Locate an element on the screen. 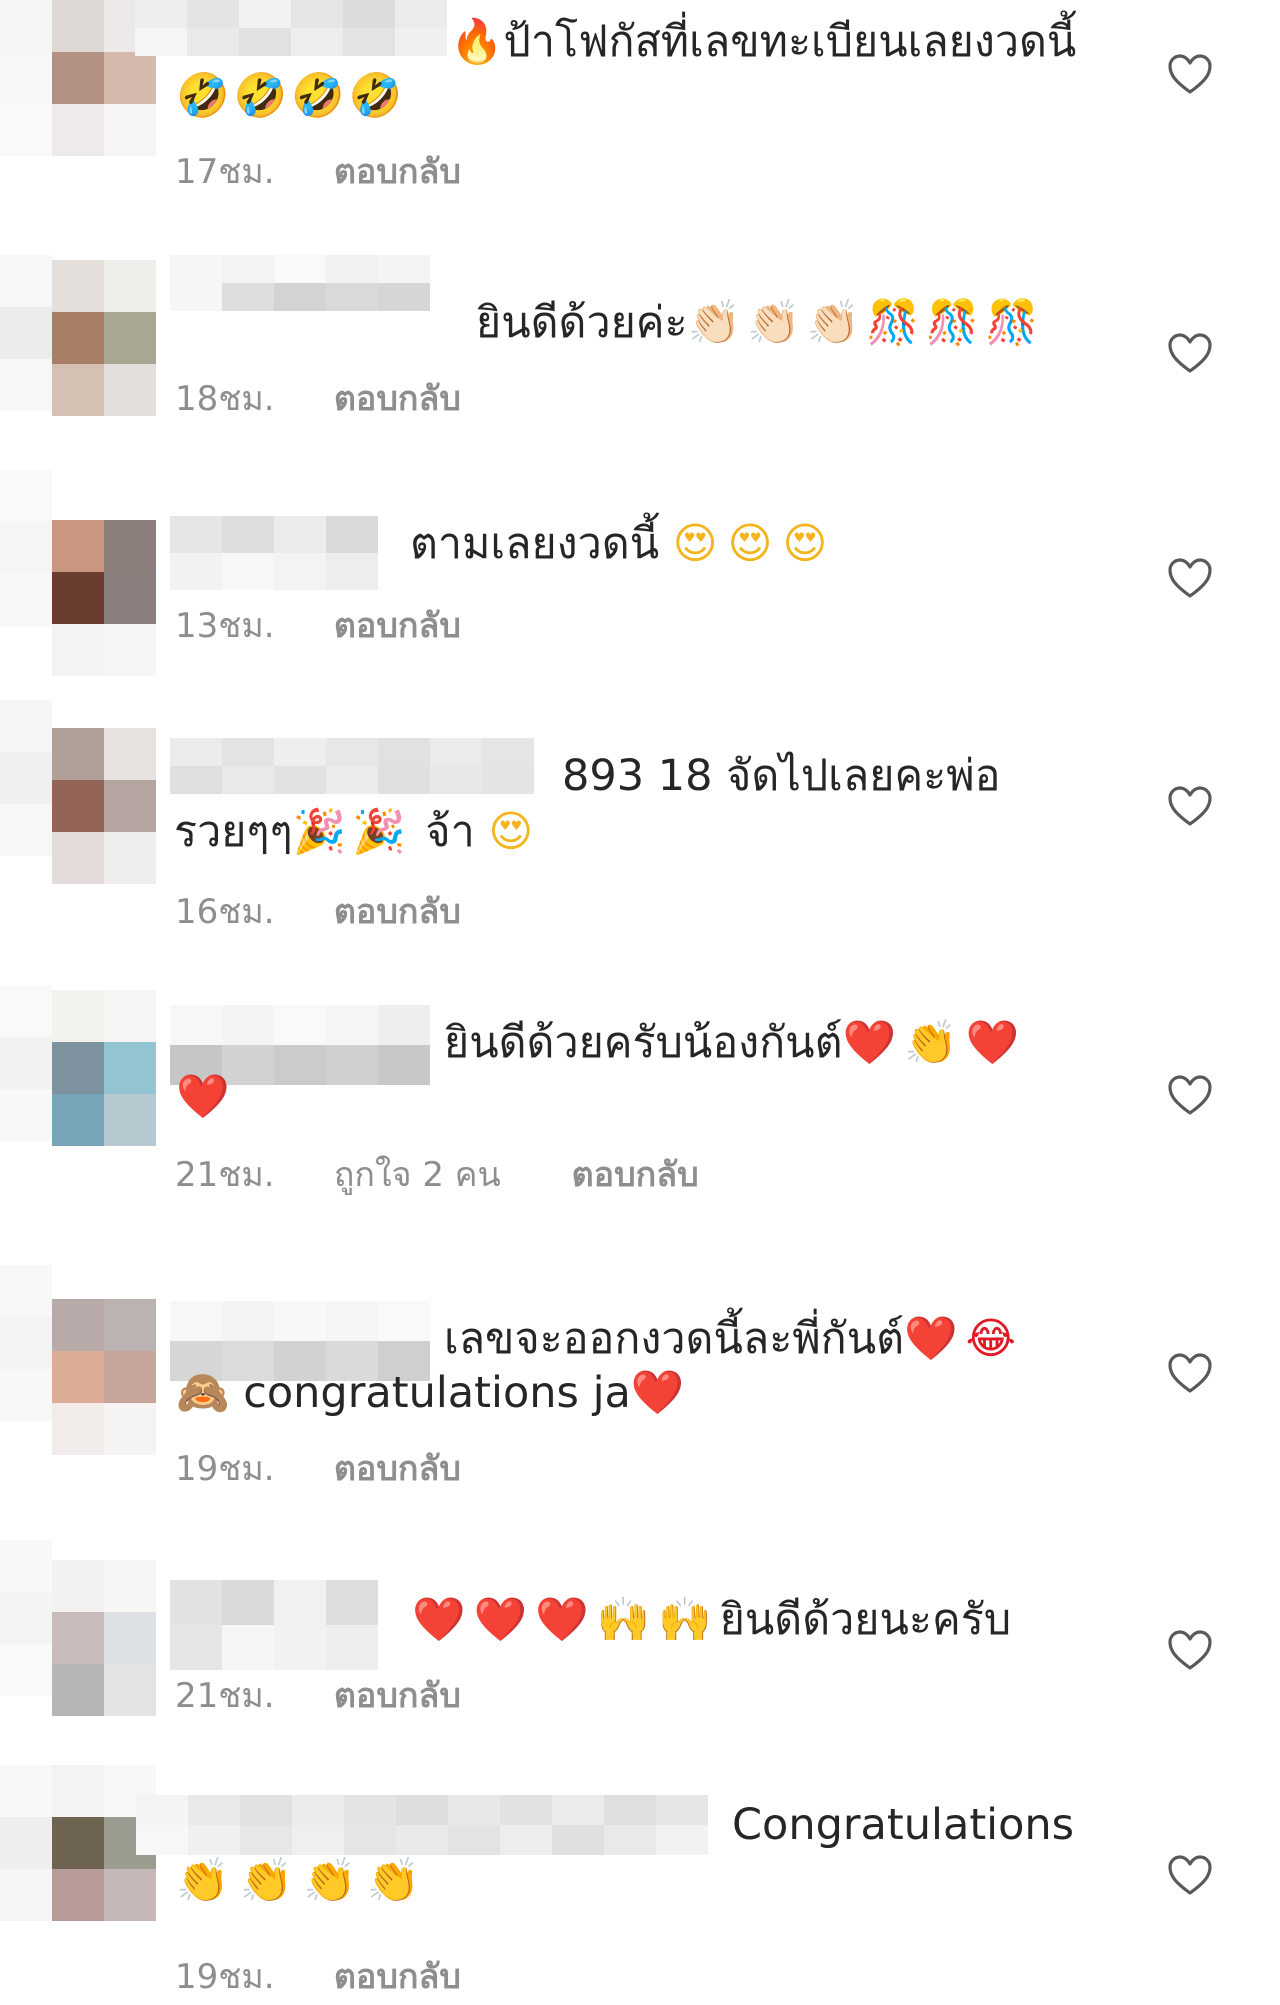 The width and height of the screenshot is (1280, 2005). comment-text-line2: รวยๆๆ🎉🎉 จ้า 😍 is located at coordinates (354, 832).